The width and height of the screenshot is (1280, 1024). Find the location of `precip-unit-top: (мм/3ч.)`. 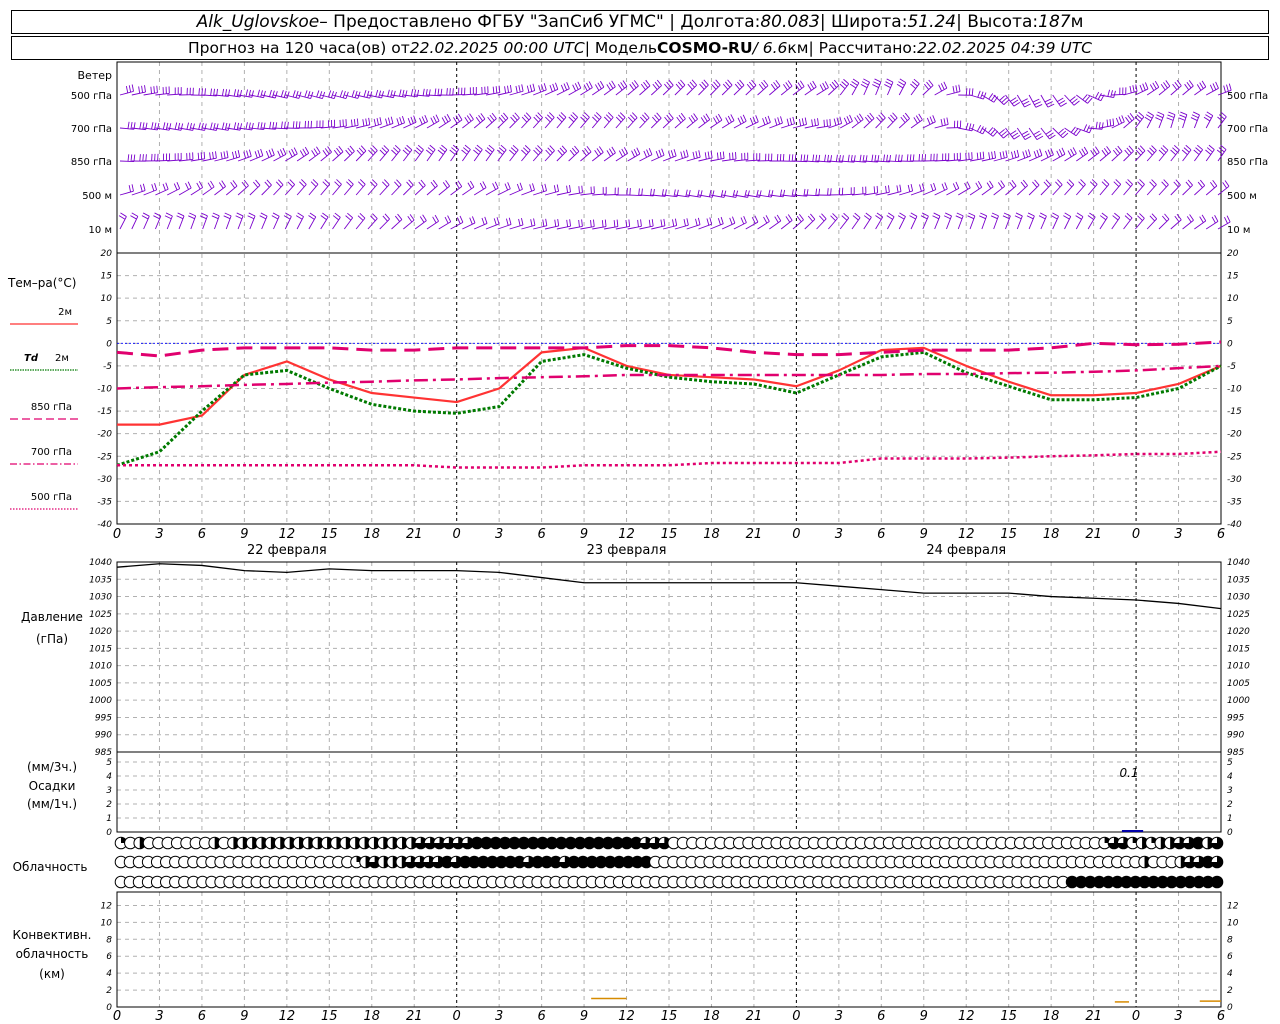

precip-unit-top: (мм/3ч.) is located at coordinates (52, 767).